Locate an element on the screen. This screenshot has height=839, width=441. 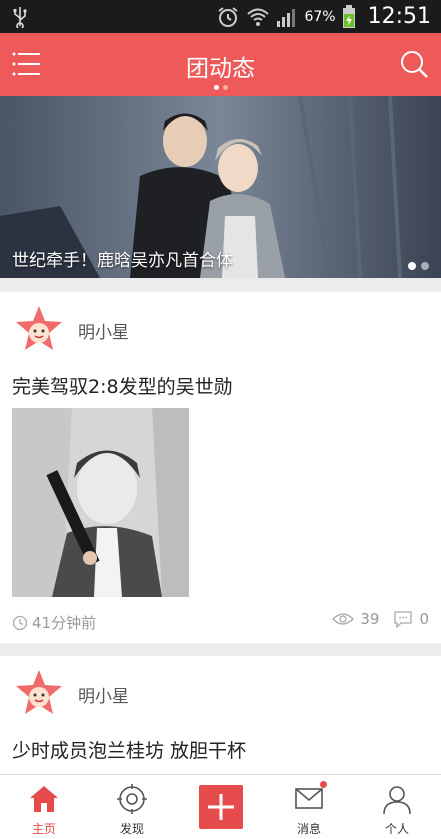
post-title: 少时成员泡兰桂坊 放胆干杯 is located at coordinates (129, 749).